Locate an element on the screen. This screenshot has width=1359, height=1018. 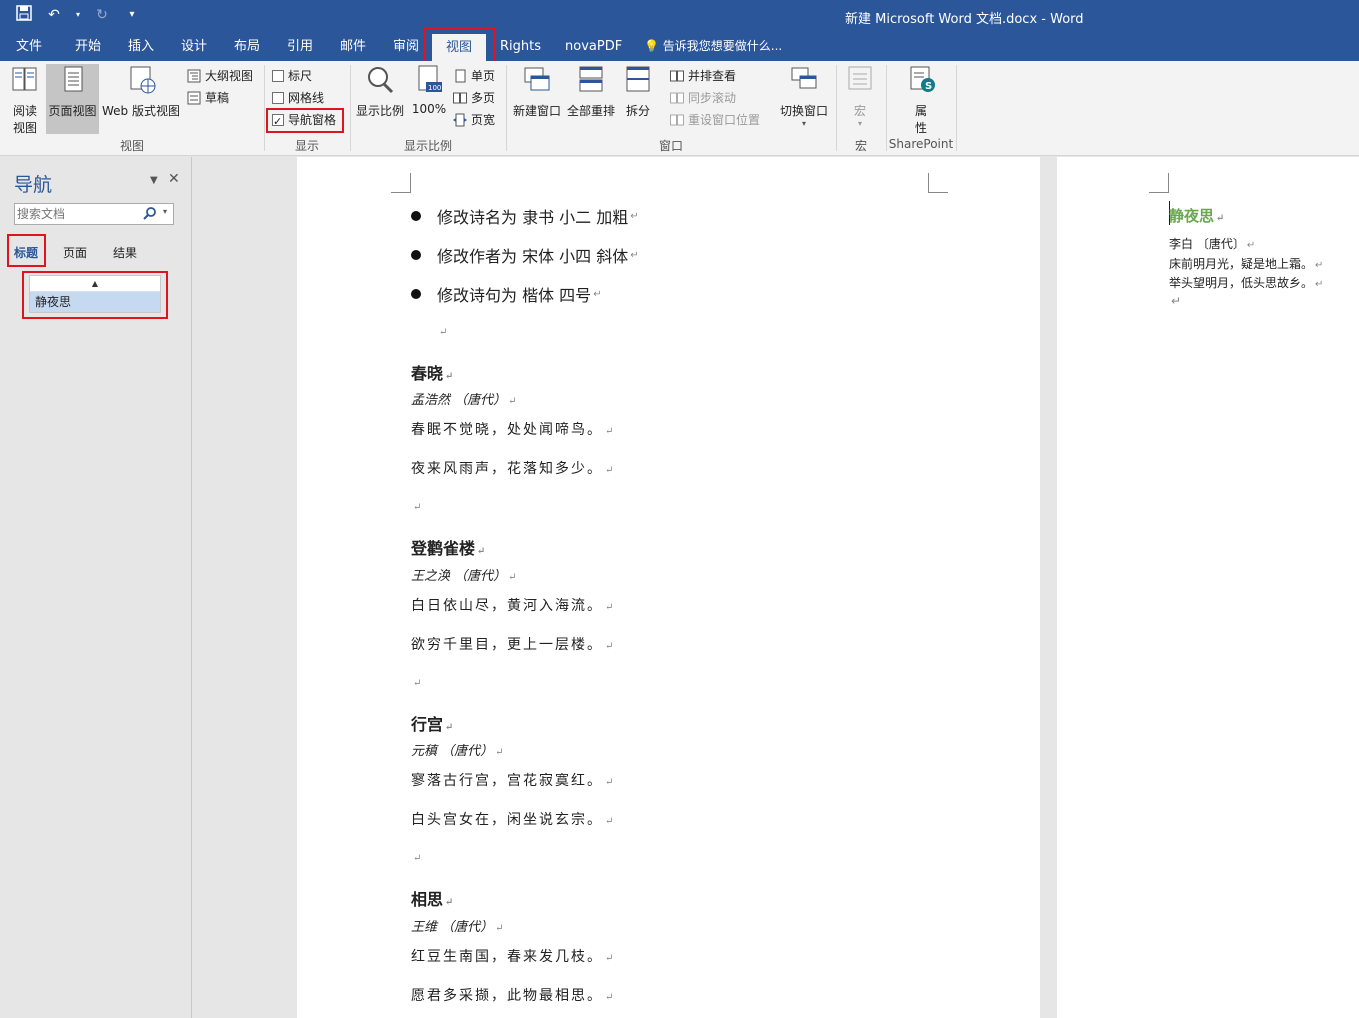
arrange-all-icon is located at coordinates (591, 79).